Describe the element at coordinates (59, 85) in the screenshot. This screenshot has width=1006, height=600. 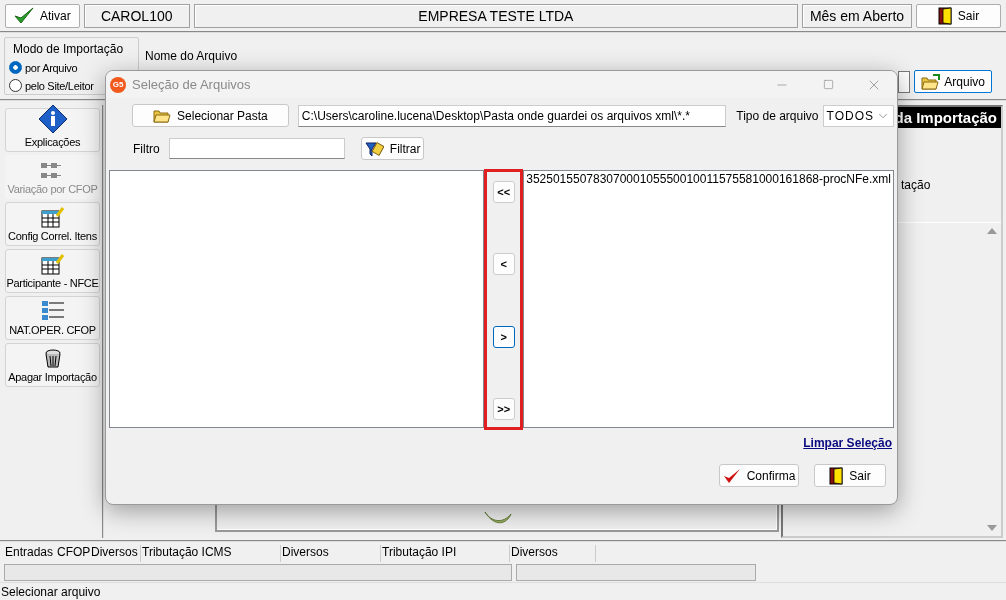
I see `radio-label: pelo Site/Leitor` at that location.